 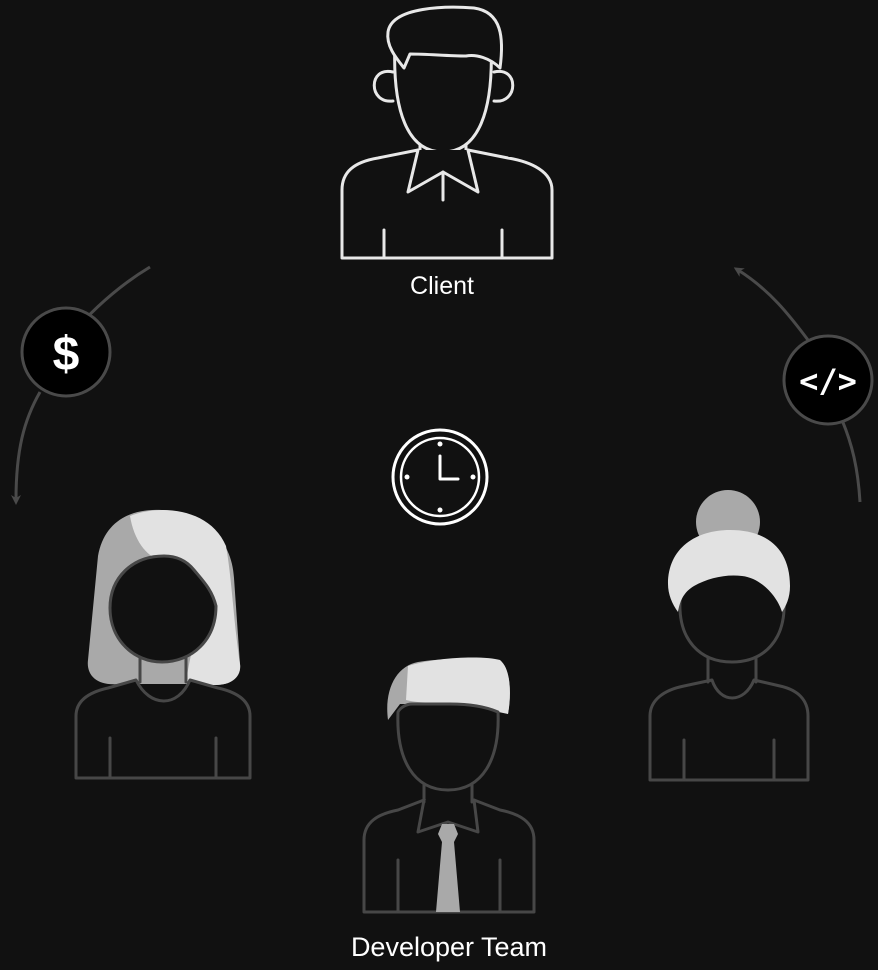 What do you see at coordinates (163, 644) in the screenshot?
I see `developer-woman-long-hair-icon` at bounding box center [163, 644].